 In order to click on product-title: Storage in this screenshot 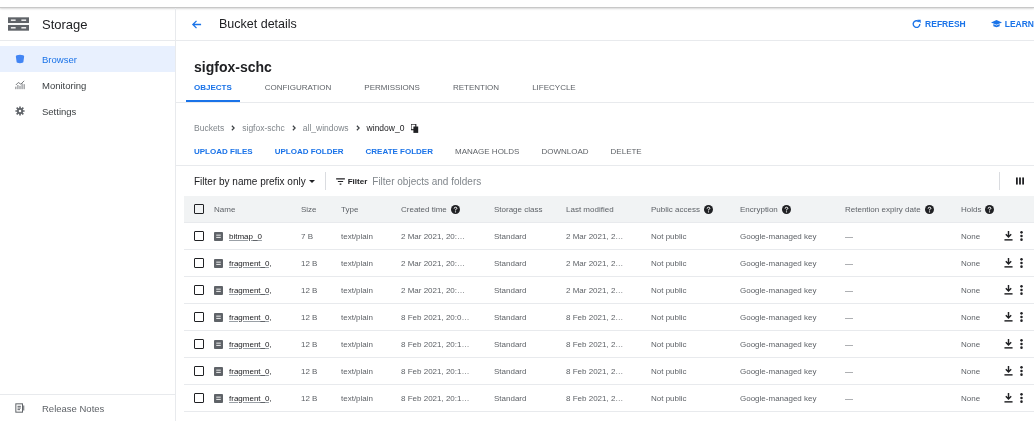, I will do `click(65, 24)`.